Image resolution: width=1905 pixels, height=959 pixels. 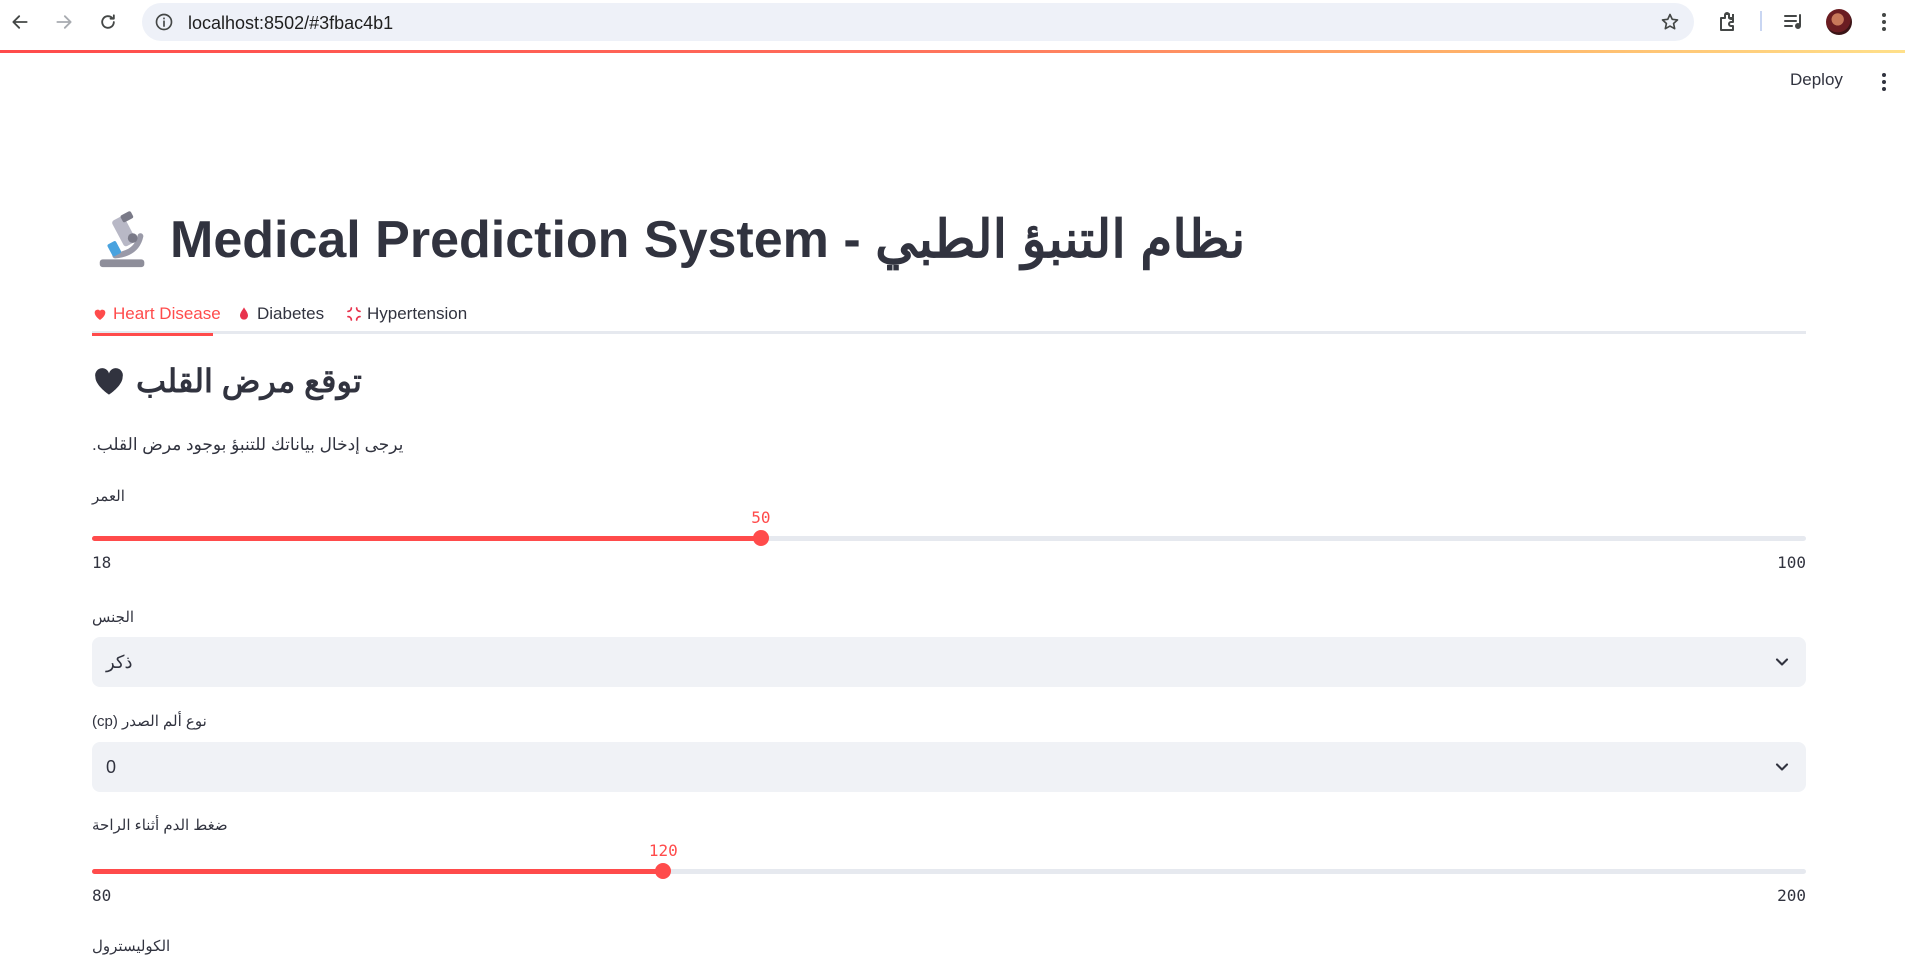 I want to click on microscope-icon, so click(x=122, y=239).